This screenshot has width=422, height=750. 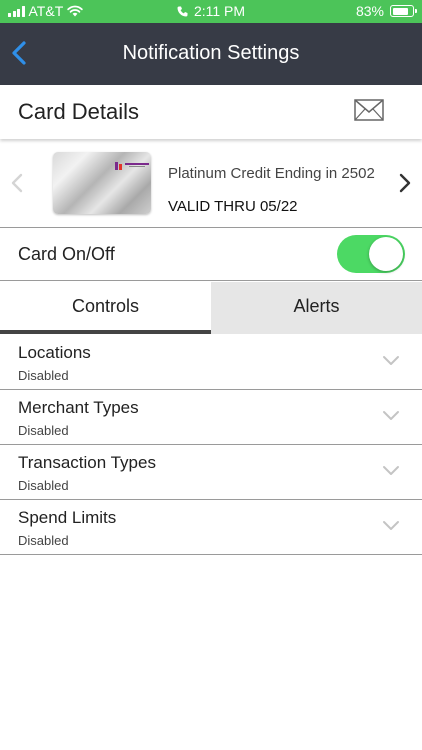 I want to click on card-toggle-row: Card On/Off, so click(x=211, y=255).